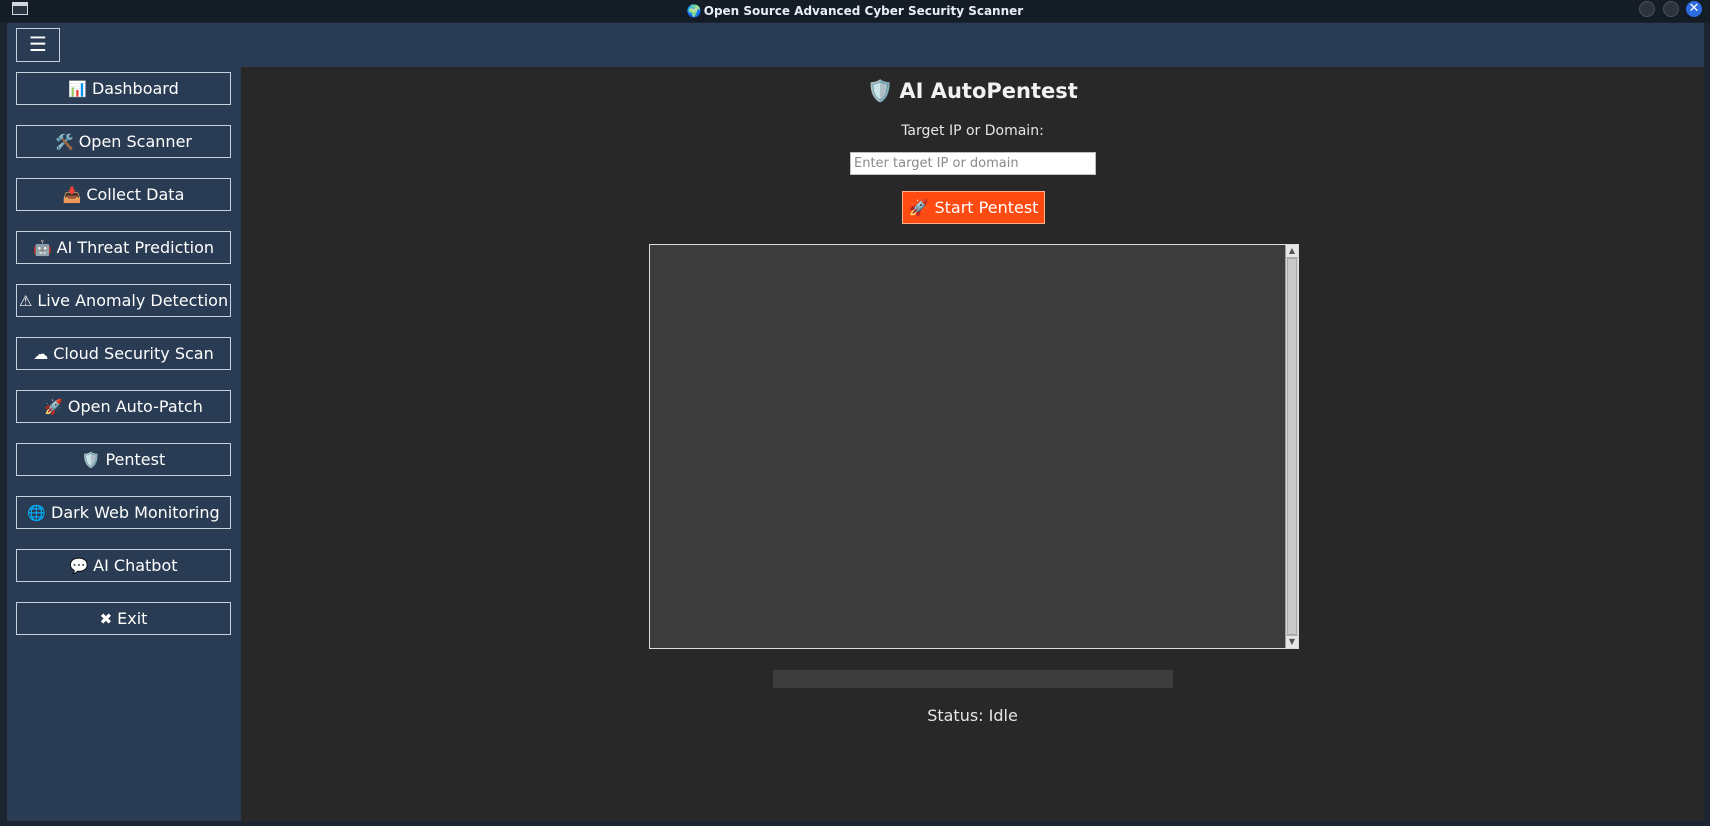 Image resolution: width=1710 pixels, height=826 pixels. I want to click on scroll-thumb, so click(1292, 446).